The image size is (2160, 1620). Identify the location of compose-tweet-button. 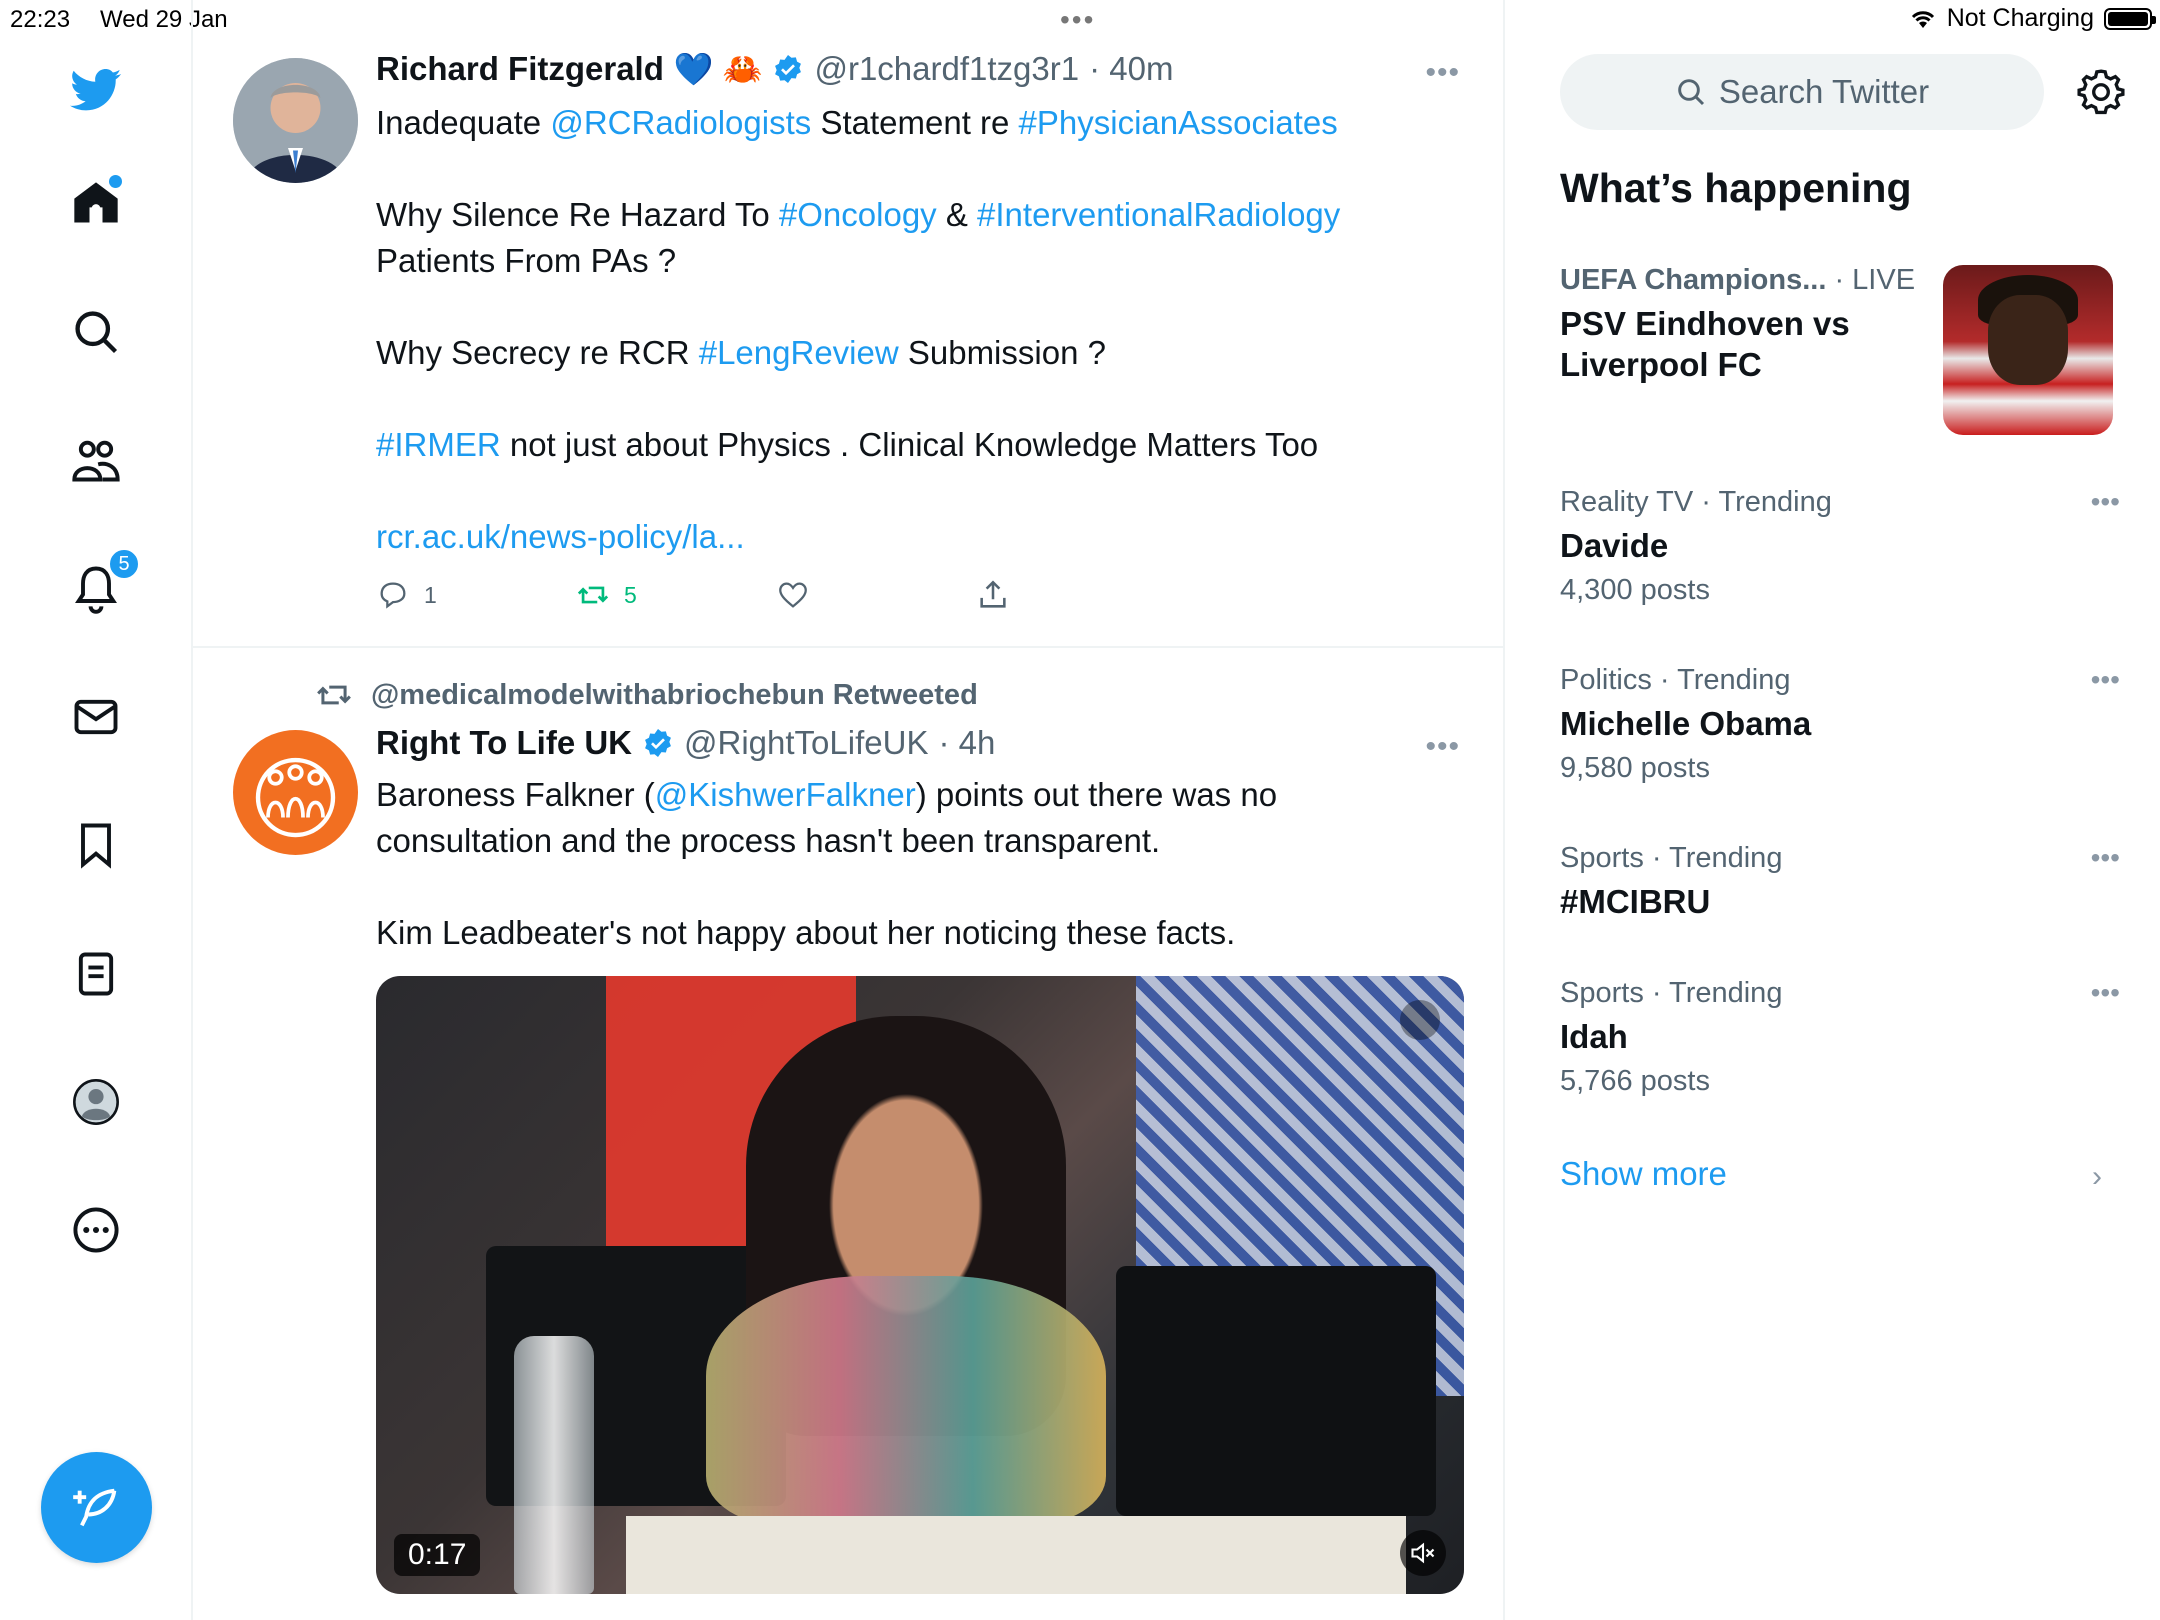
(96, 1507).